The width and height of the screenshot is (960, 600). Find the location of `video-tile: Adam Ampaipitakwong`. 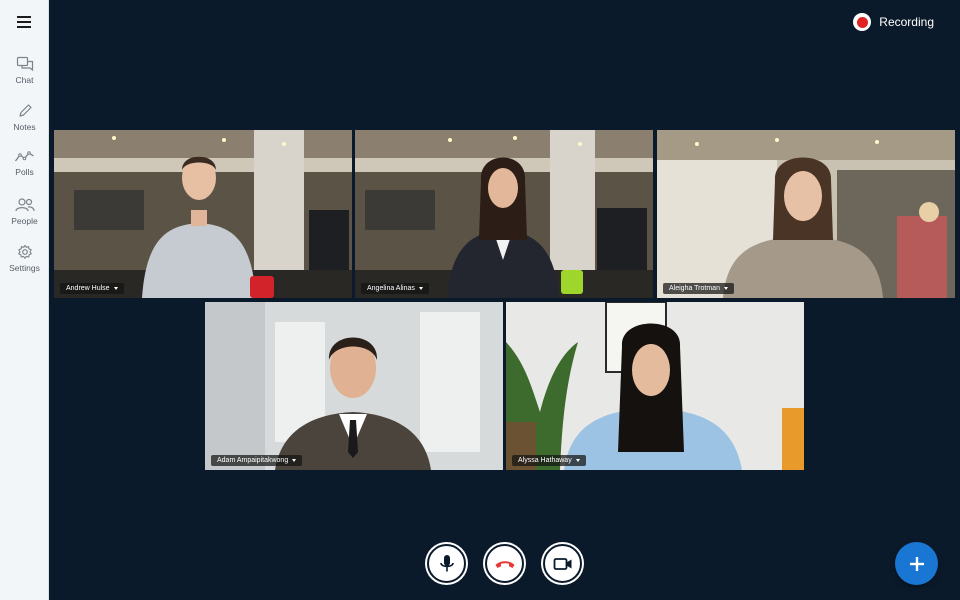

video-tile: Adam Ampaipitakwong is located at coordinates (354, 386).